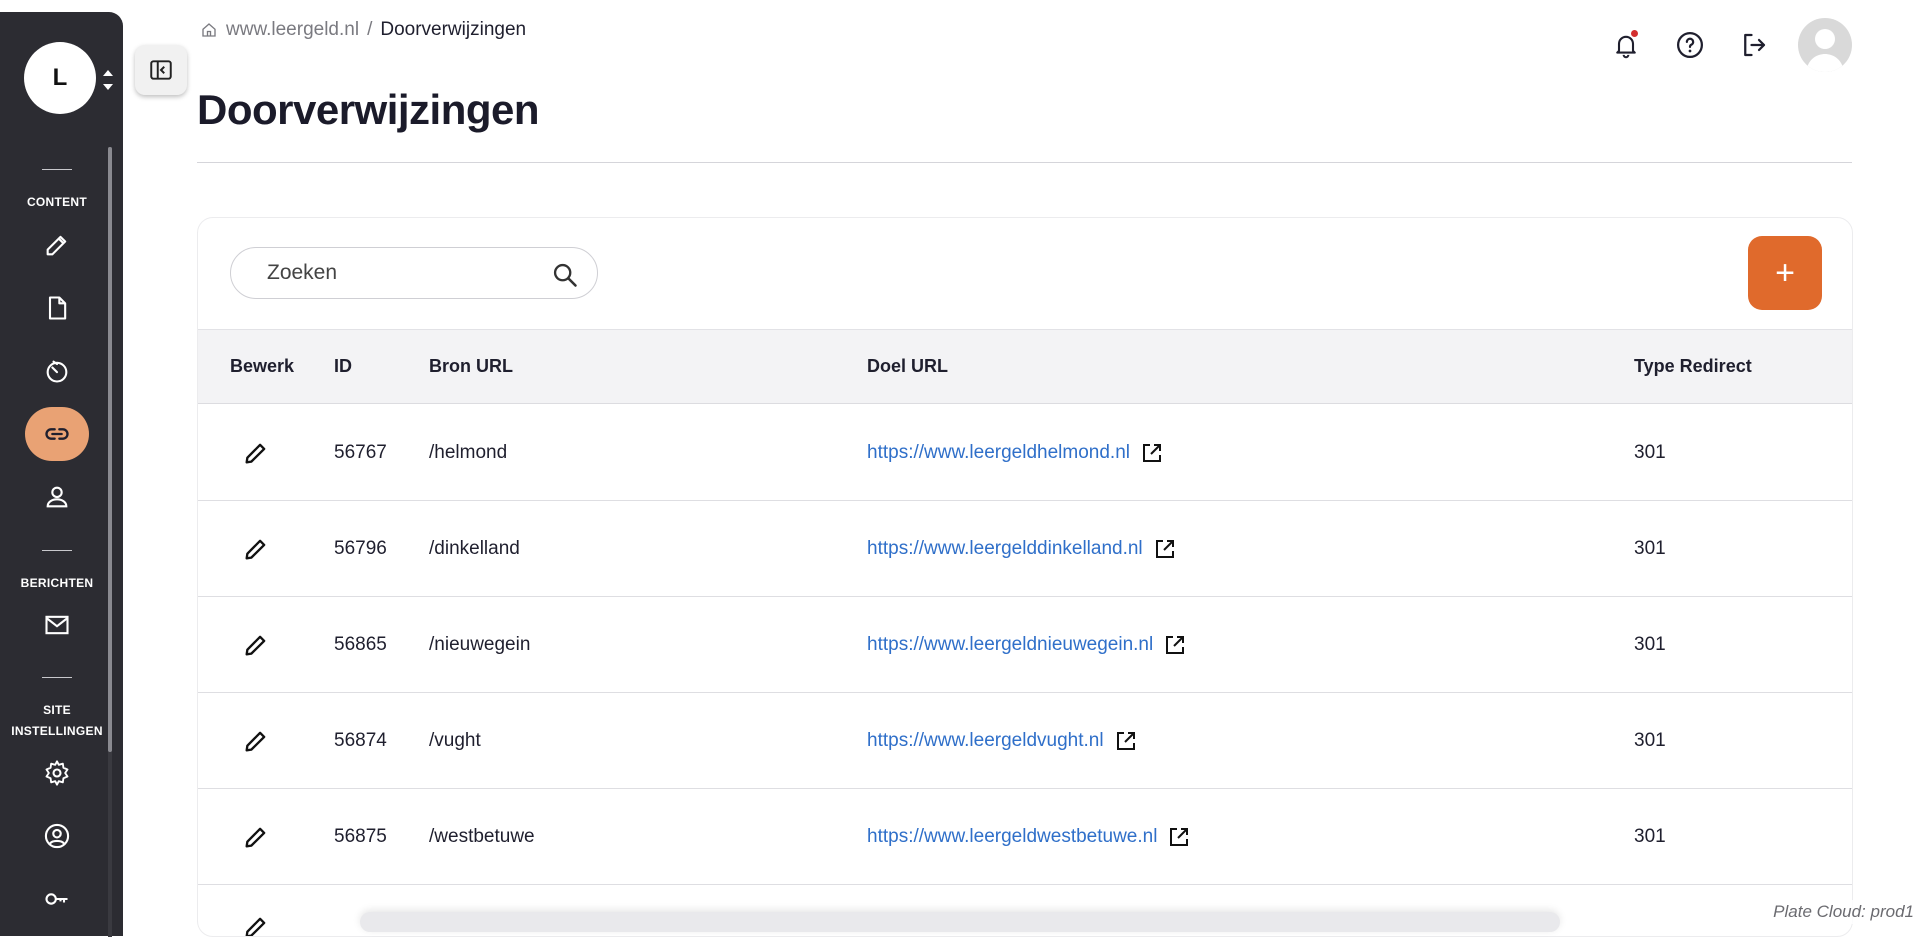  What do you see at coordinates (110, 449) in the screenshot?
I see `sidebar-scrollbar-thumb` at bounding box center [110, 449].